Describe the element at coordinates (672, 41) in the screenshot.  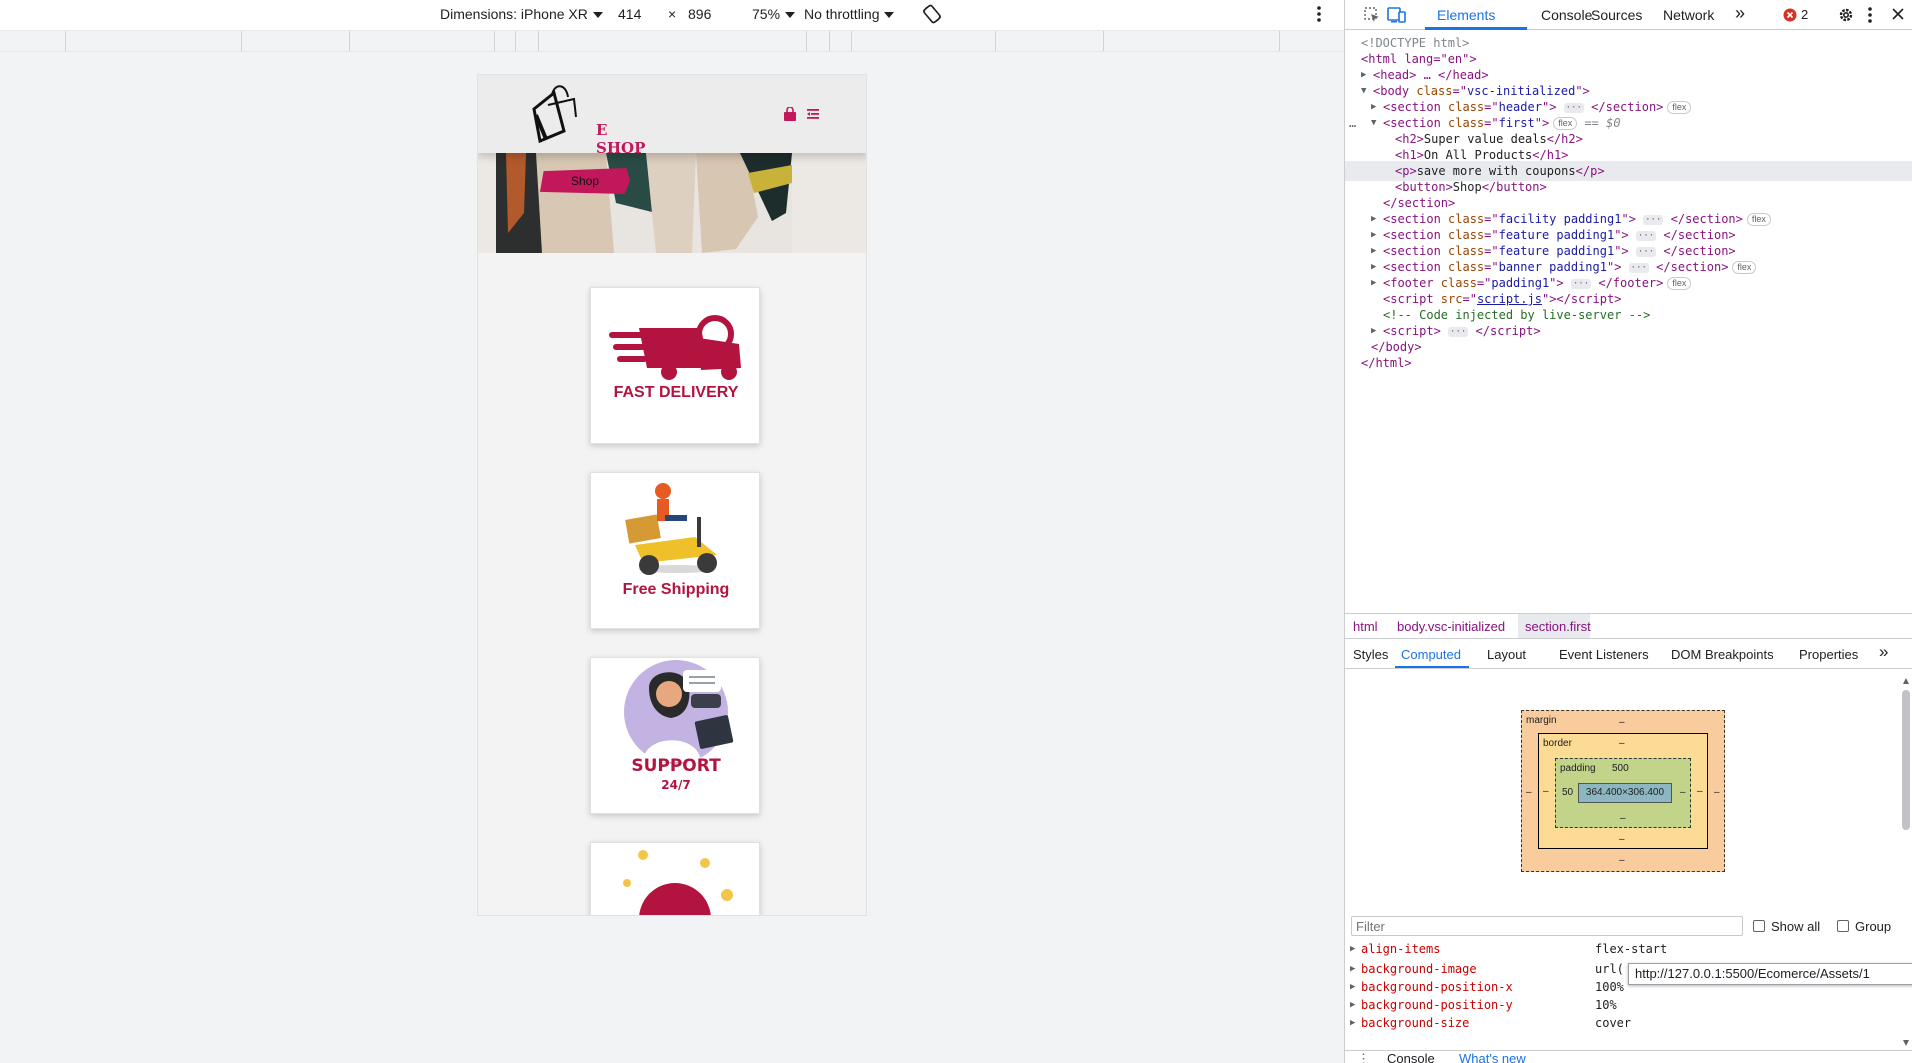
I see `media-query-ruler` at that location.